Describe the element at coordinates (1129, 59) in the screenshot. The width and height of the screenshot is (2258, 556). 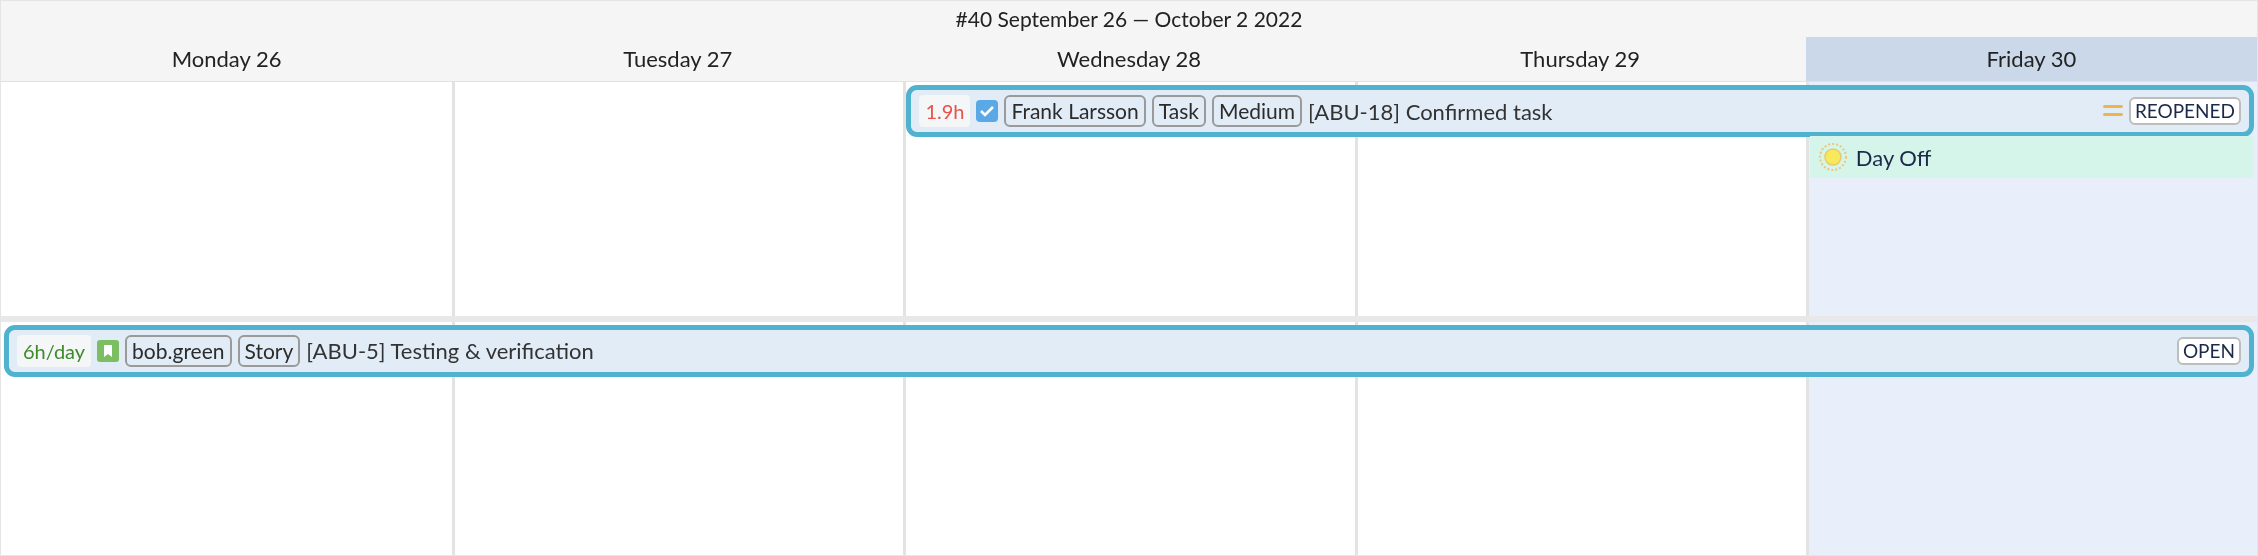
I see `day-header: Wednesday 28` at that location.